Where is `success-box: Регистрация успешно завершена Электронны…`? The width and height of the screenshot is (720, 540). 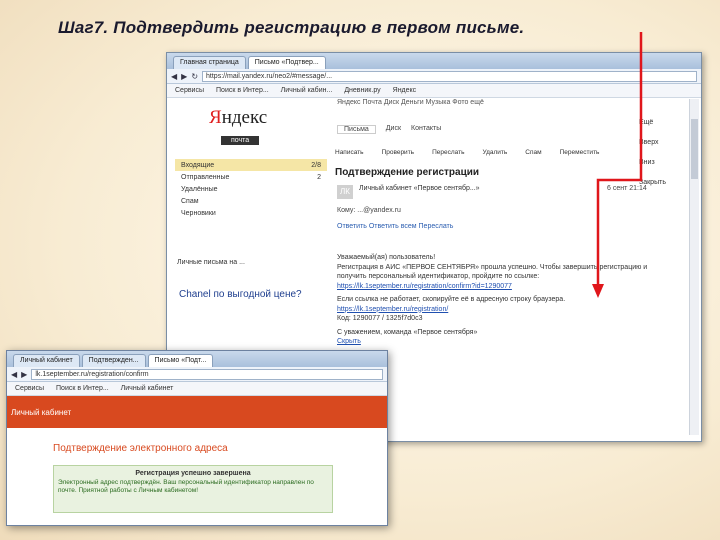
success-box: Регистрация успешно завершена Электронны… is located at coordinates (193, 489).